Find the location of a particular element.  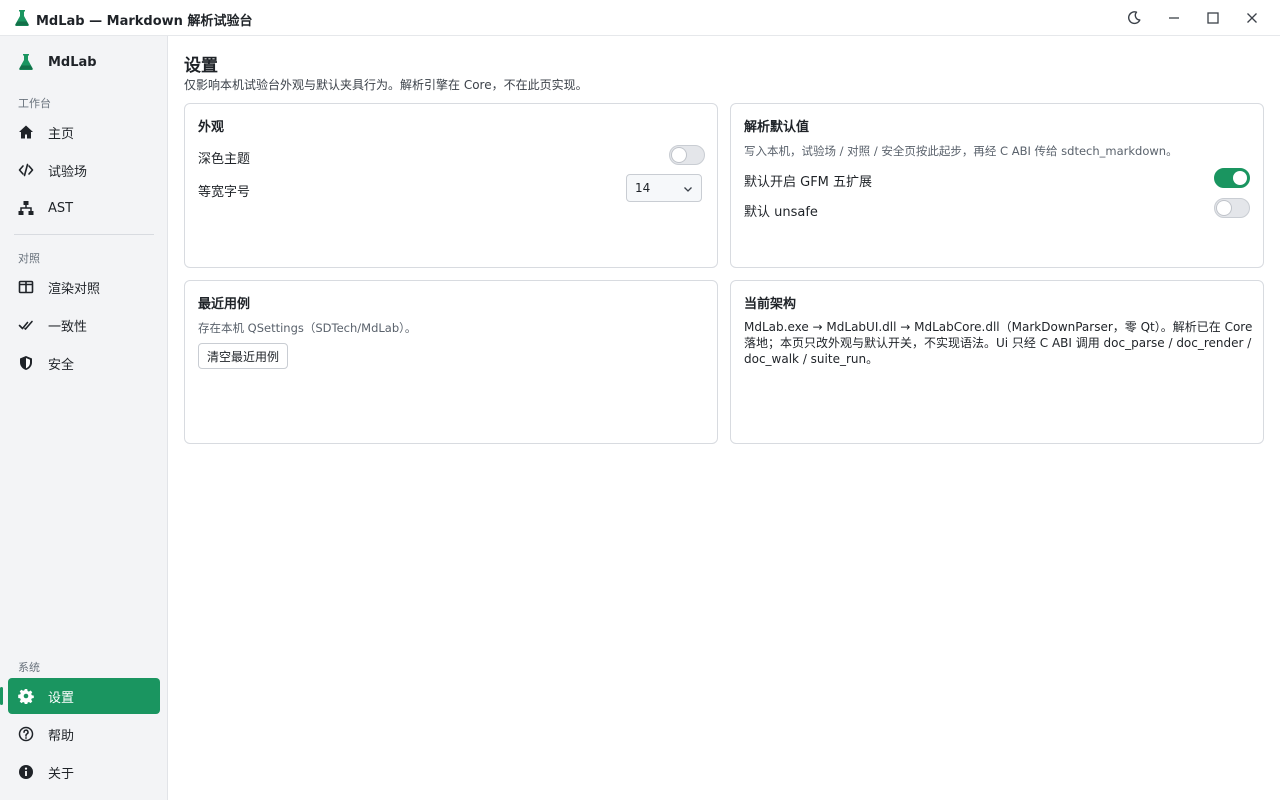

moon-icon is located at coordinates (1134, 18).